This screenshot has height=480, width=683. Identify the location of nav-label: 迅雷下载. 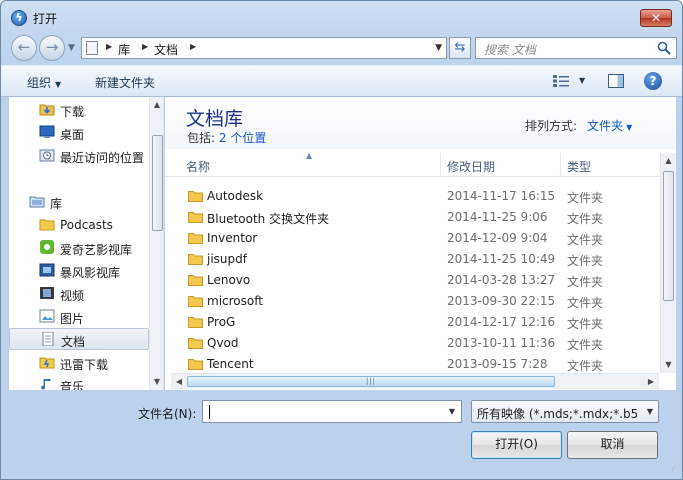
(84, 365).